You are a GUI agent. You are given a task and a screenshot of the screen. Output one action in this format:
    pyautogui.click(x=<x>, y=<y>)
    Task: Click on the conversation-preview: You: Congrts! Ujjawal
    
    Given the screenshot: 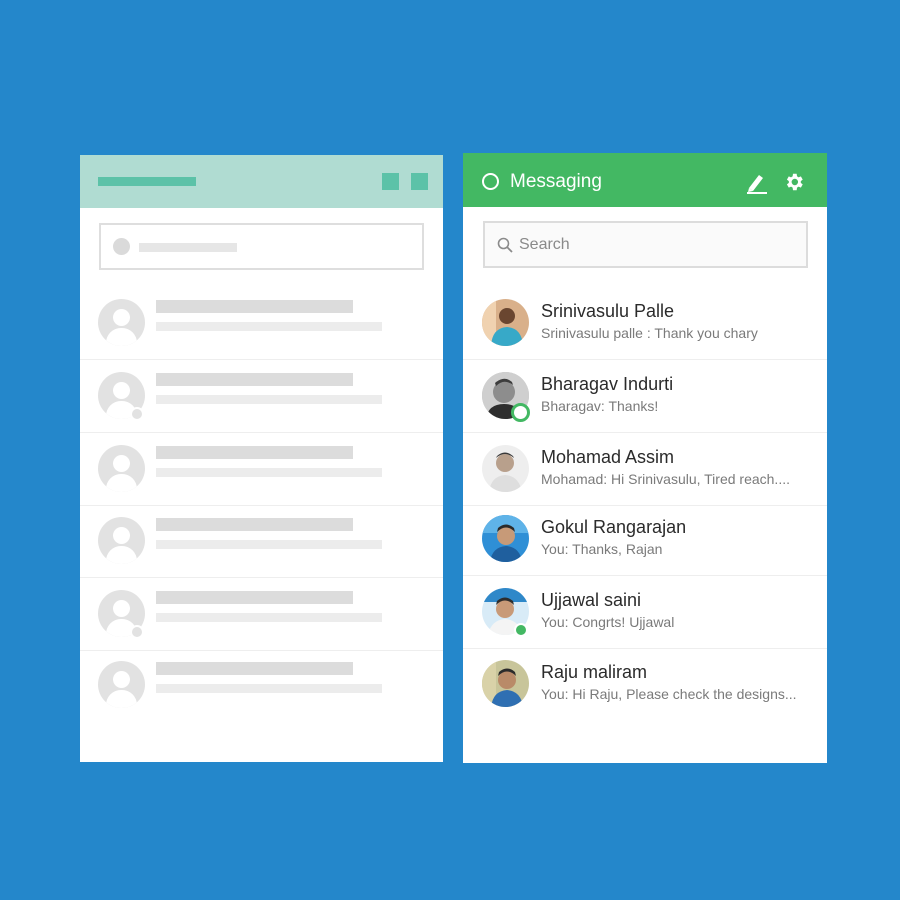 What is the action you would take?
    pyautogui.click(x=608, y=622)
    